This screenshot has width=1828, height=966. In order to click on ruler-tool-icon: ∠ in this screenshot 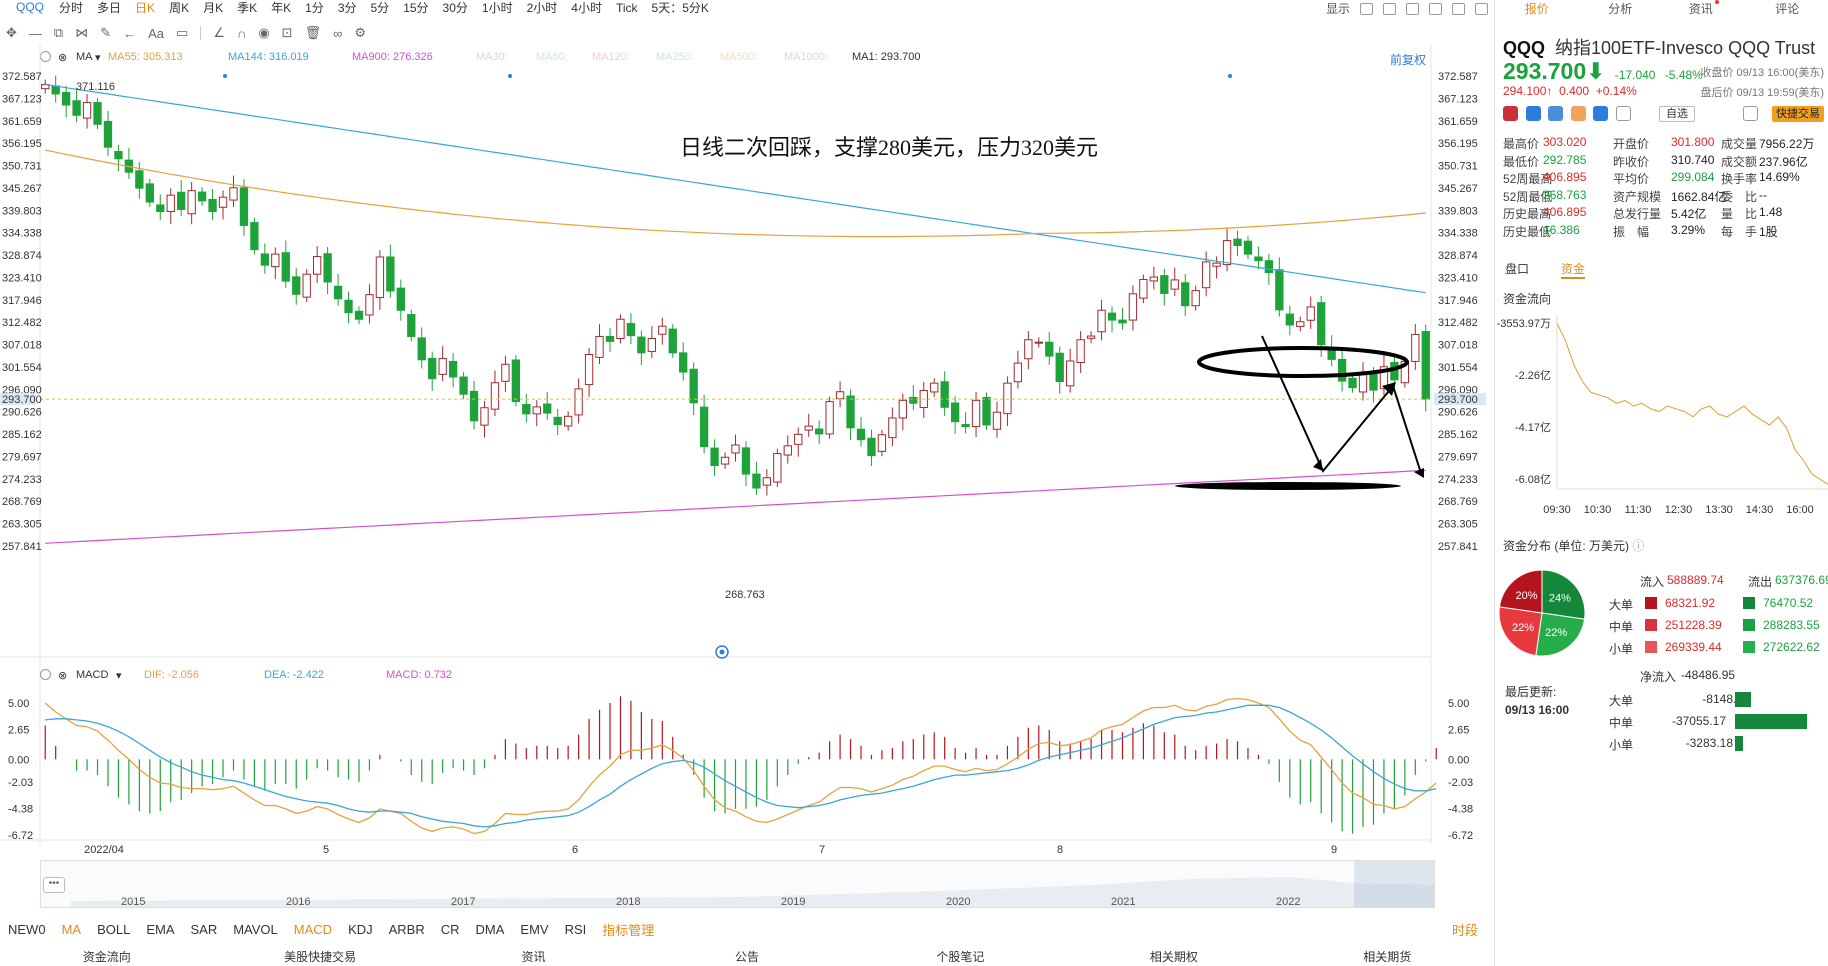, I will do `click(219, 33)`.